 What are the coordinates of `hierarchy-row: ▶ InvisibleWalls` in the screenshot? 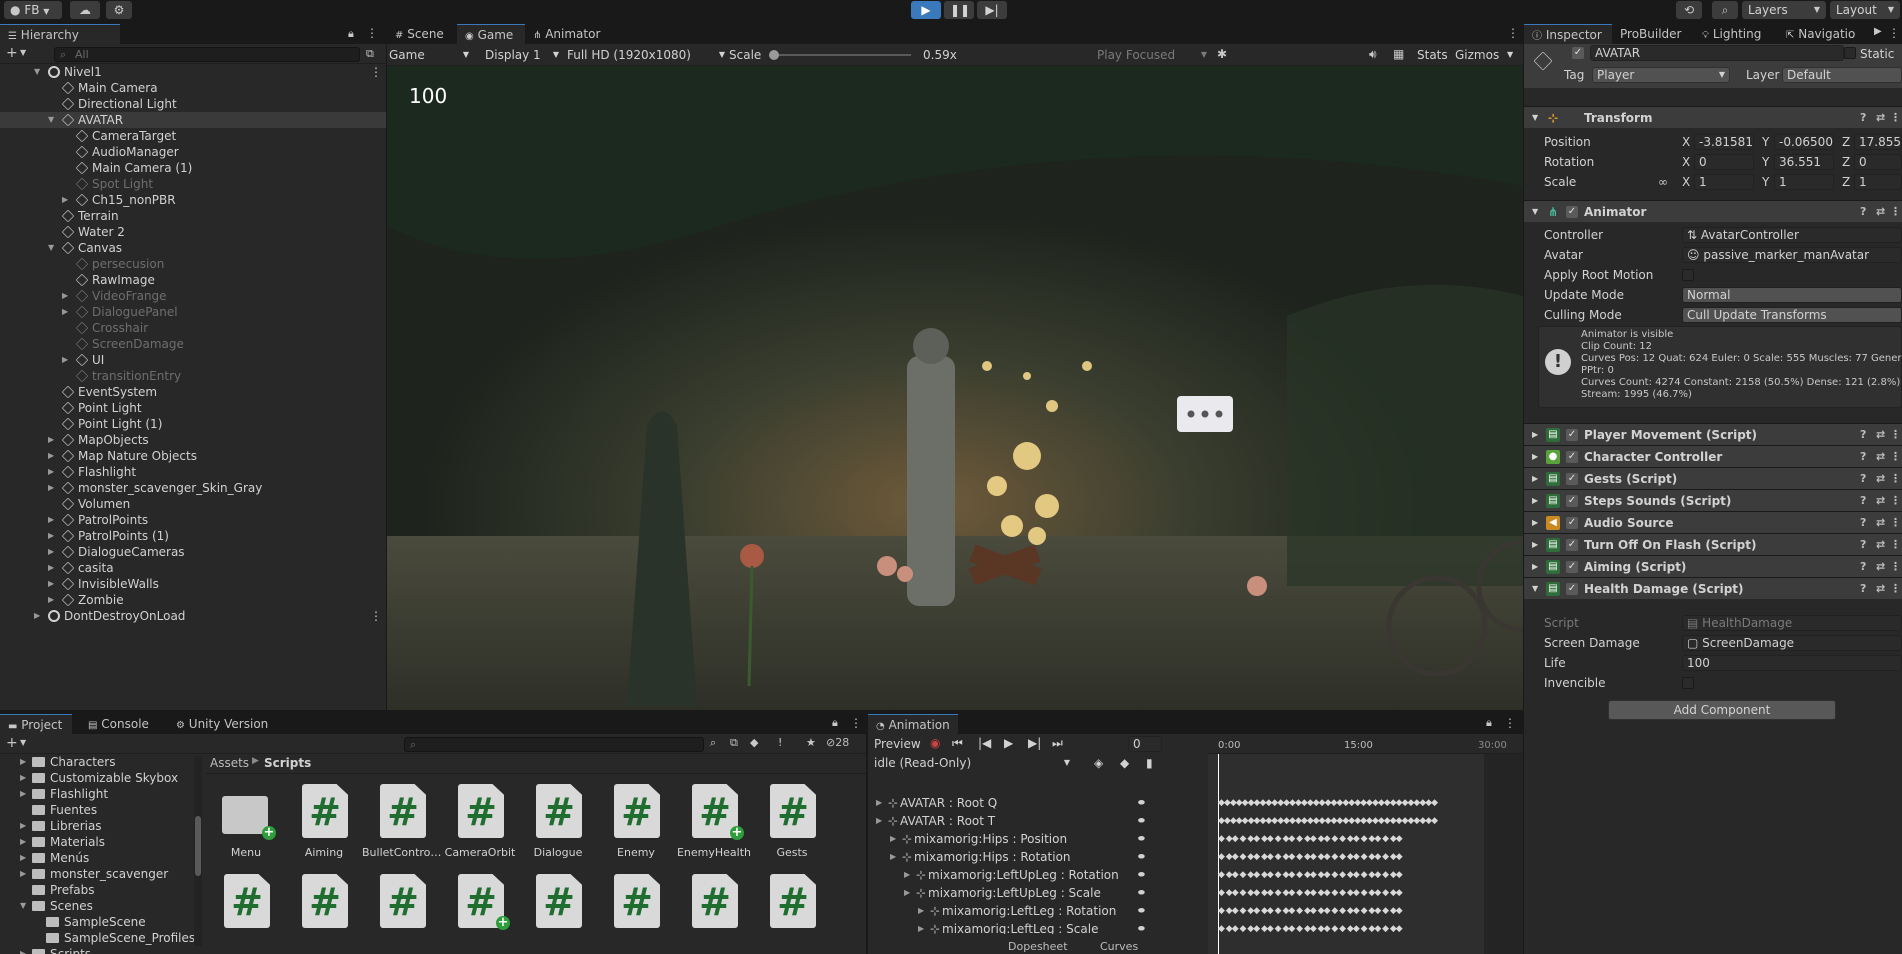 It's located at (193, 584).